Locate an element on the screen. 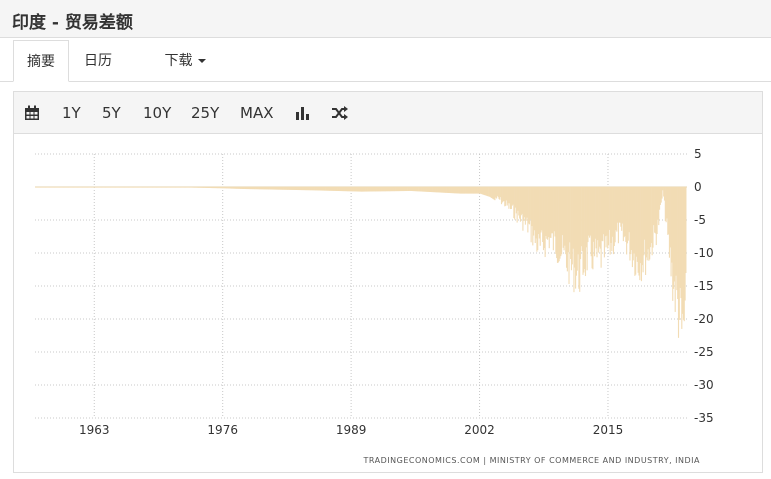 The image size is (771, 479). y-tick-label: -10 is located at coordinates (704, 253).